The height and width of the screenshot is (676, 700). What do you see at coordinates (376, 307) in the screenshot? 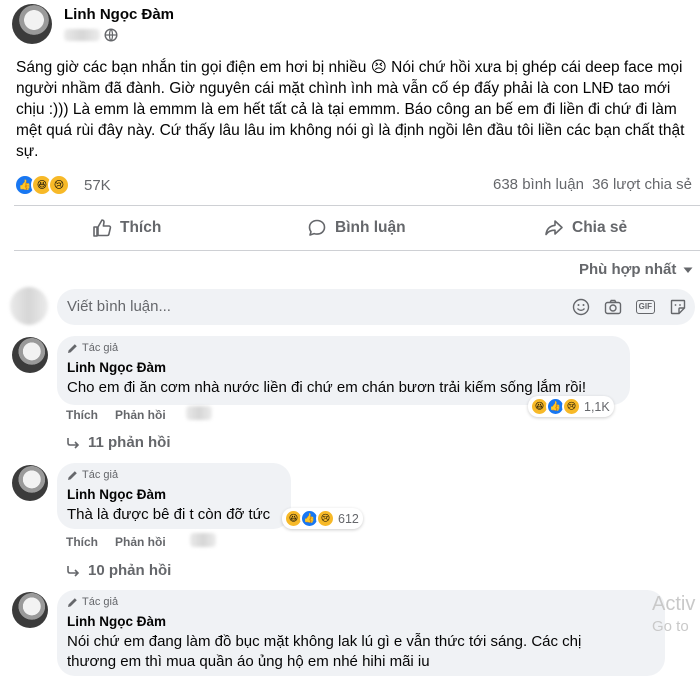
I see `comment-input: Viết bình luận... GIF` at bounding box center [376, 307].